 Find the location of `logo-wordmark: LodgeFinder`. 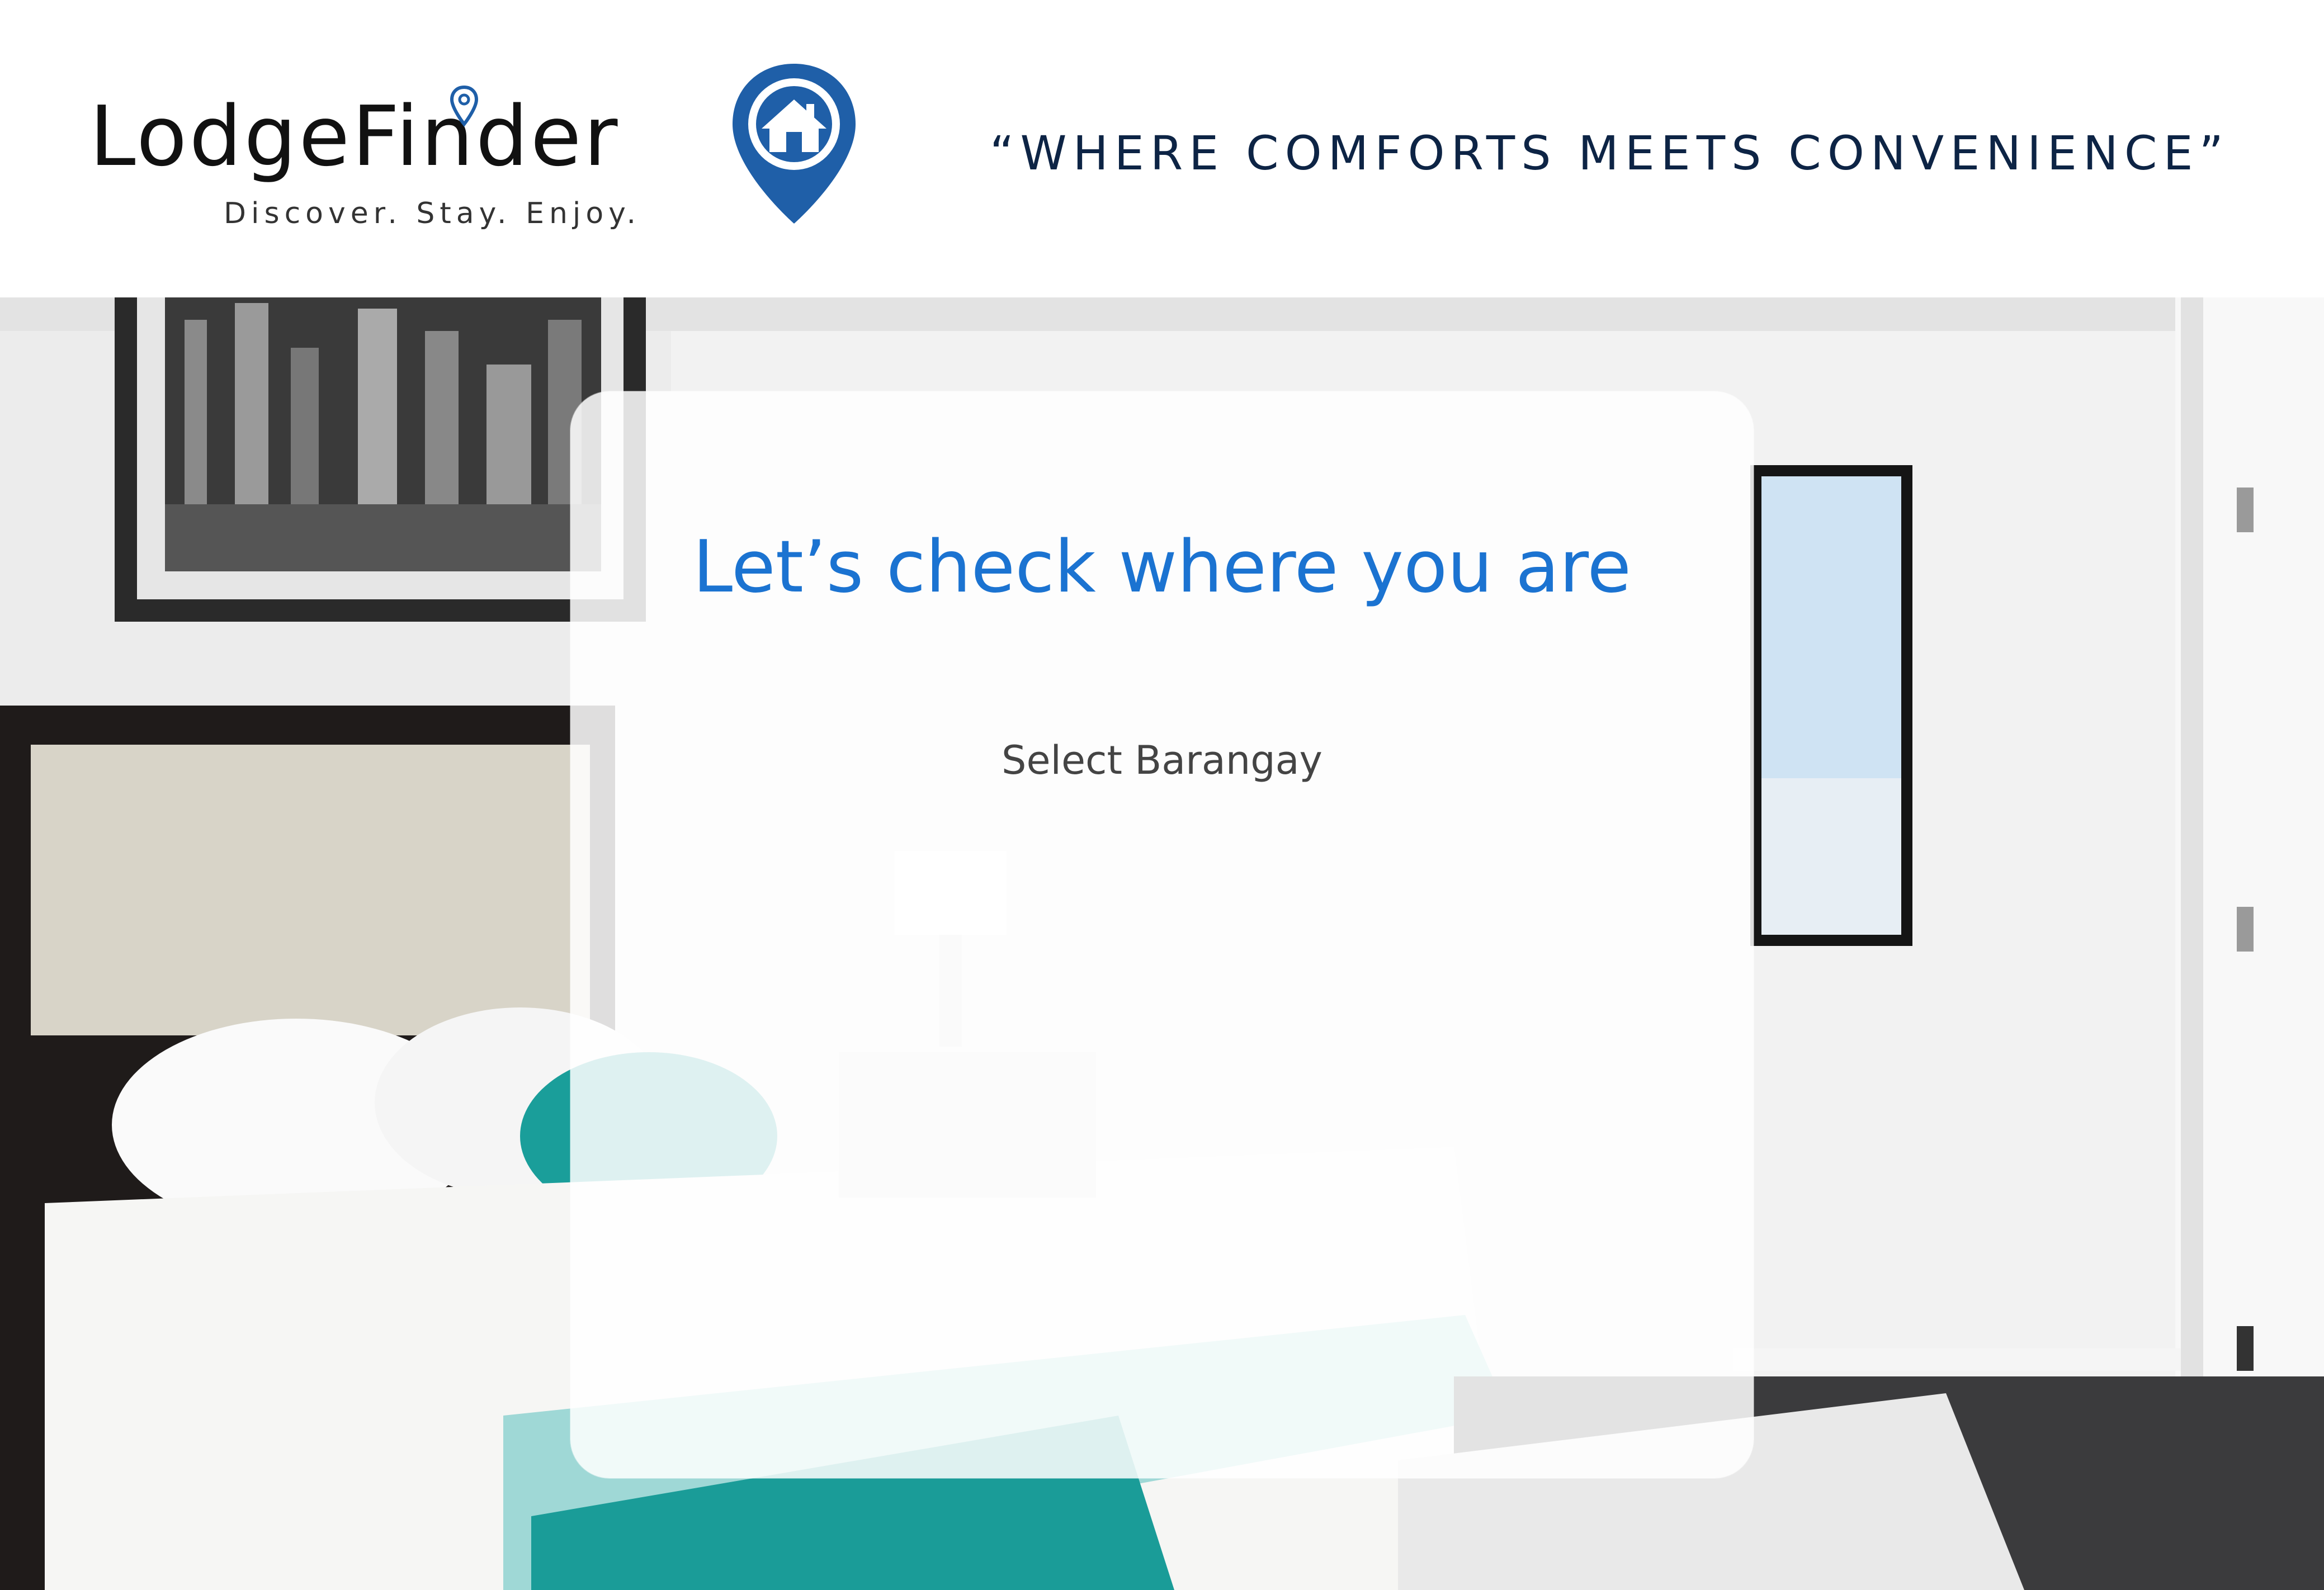

logo-wordmark: LodgeFinder is located at coordinates (354, 136).